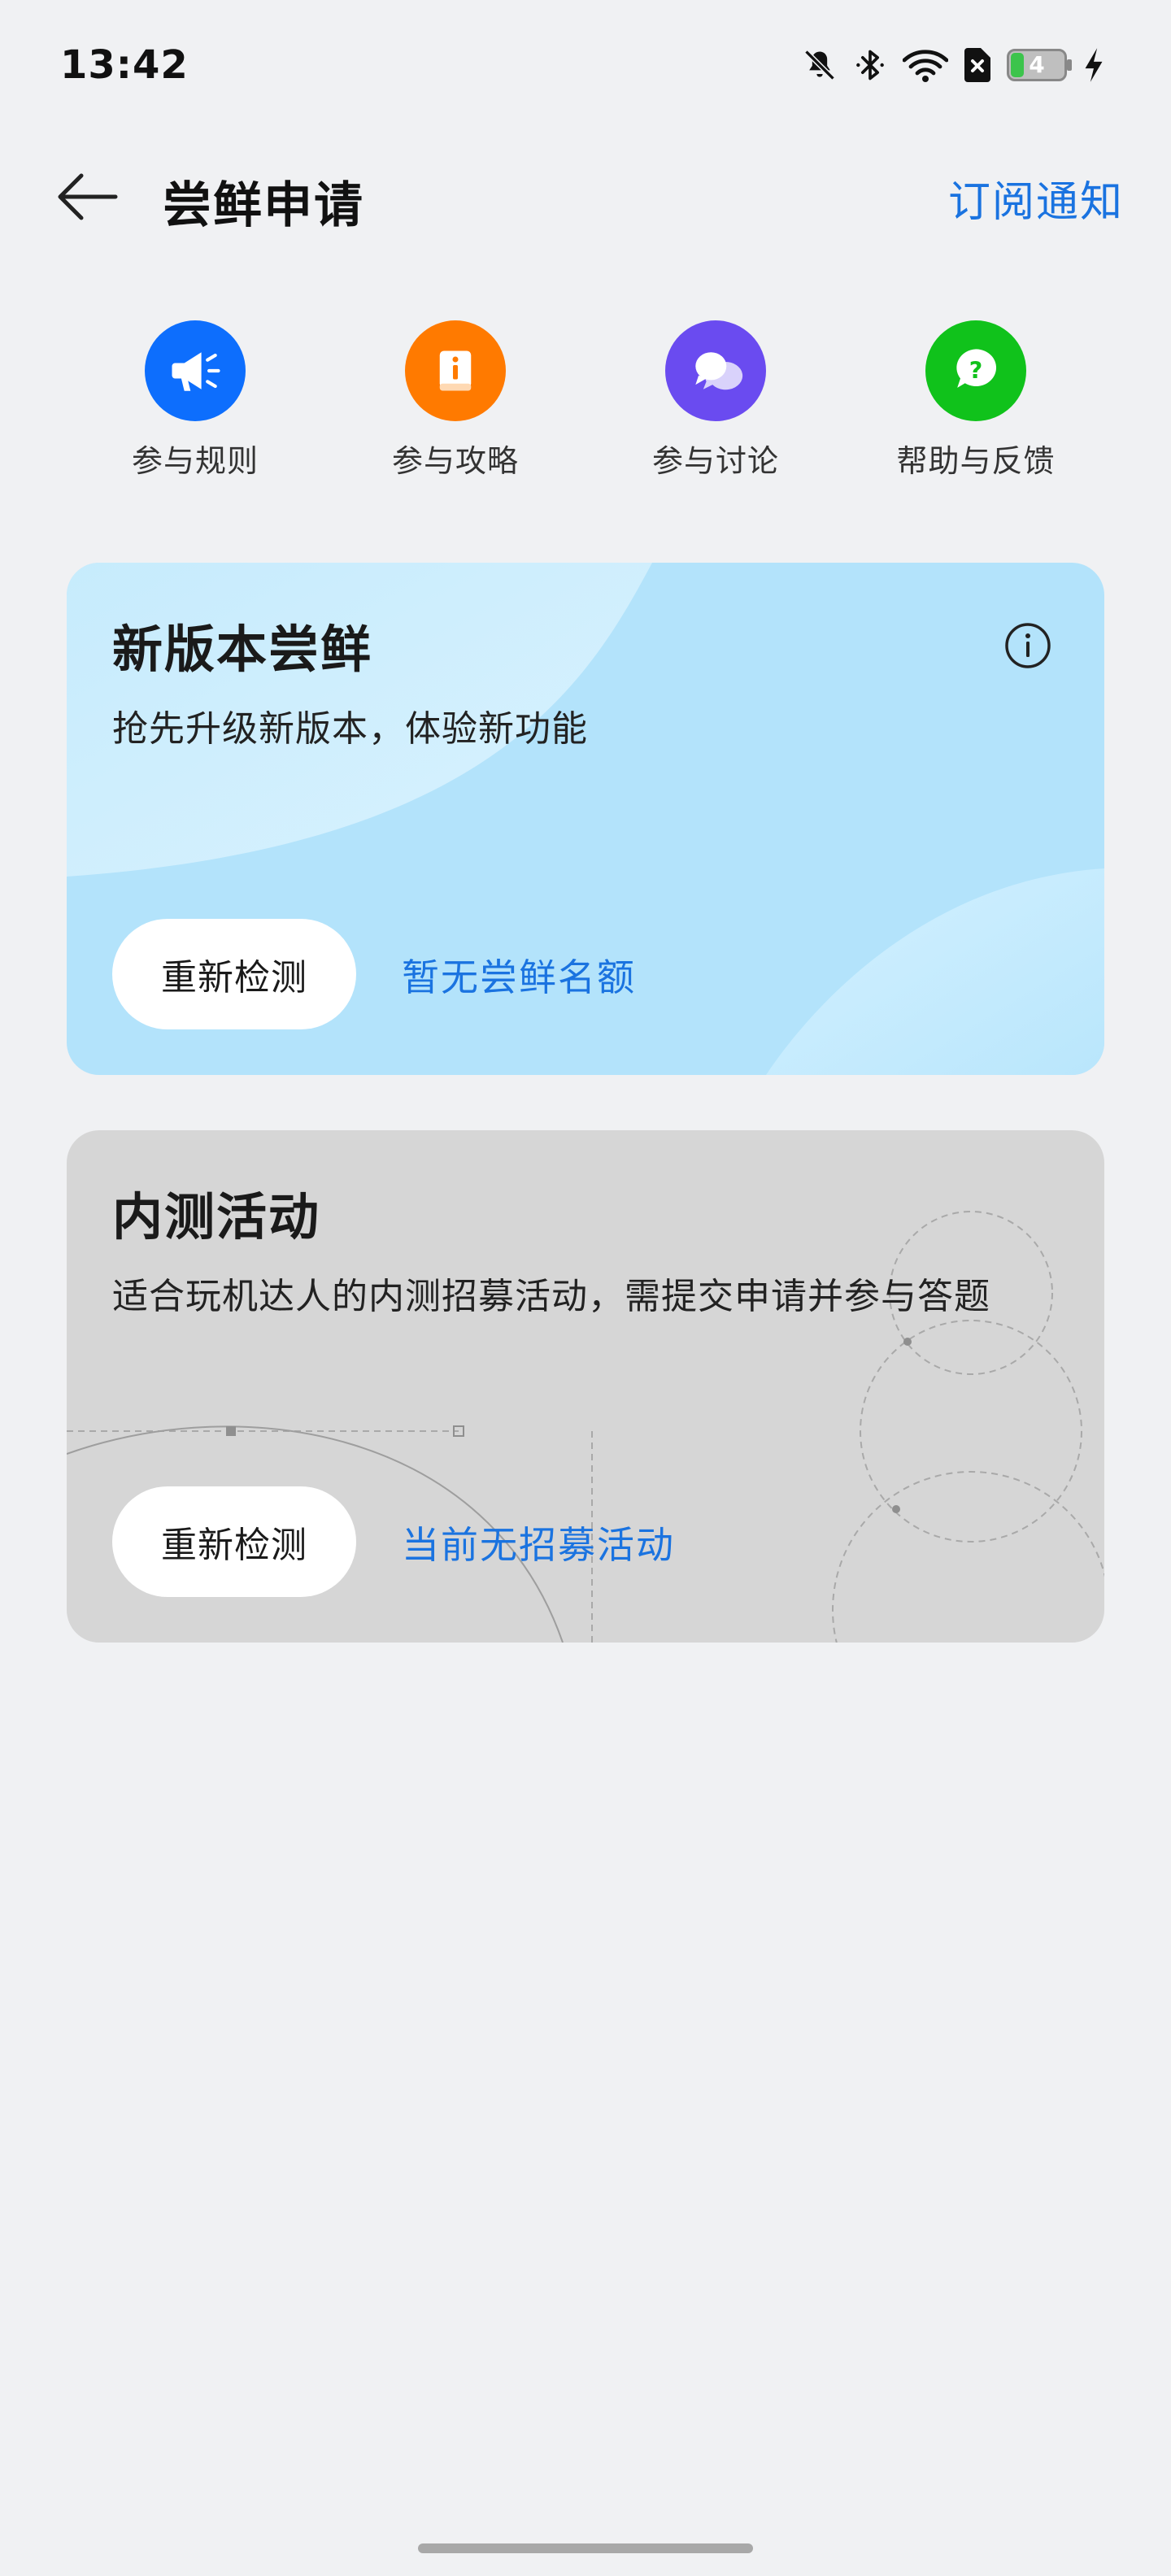 The width and height of the screenshot is (1171, 2576). I want to click on info-icon, so click(1028, 646).